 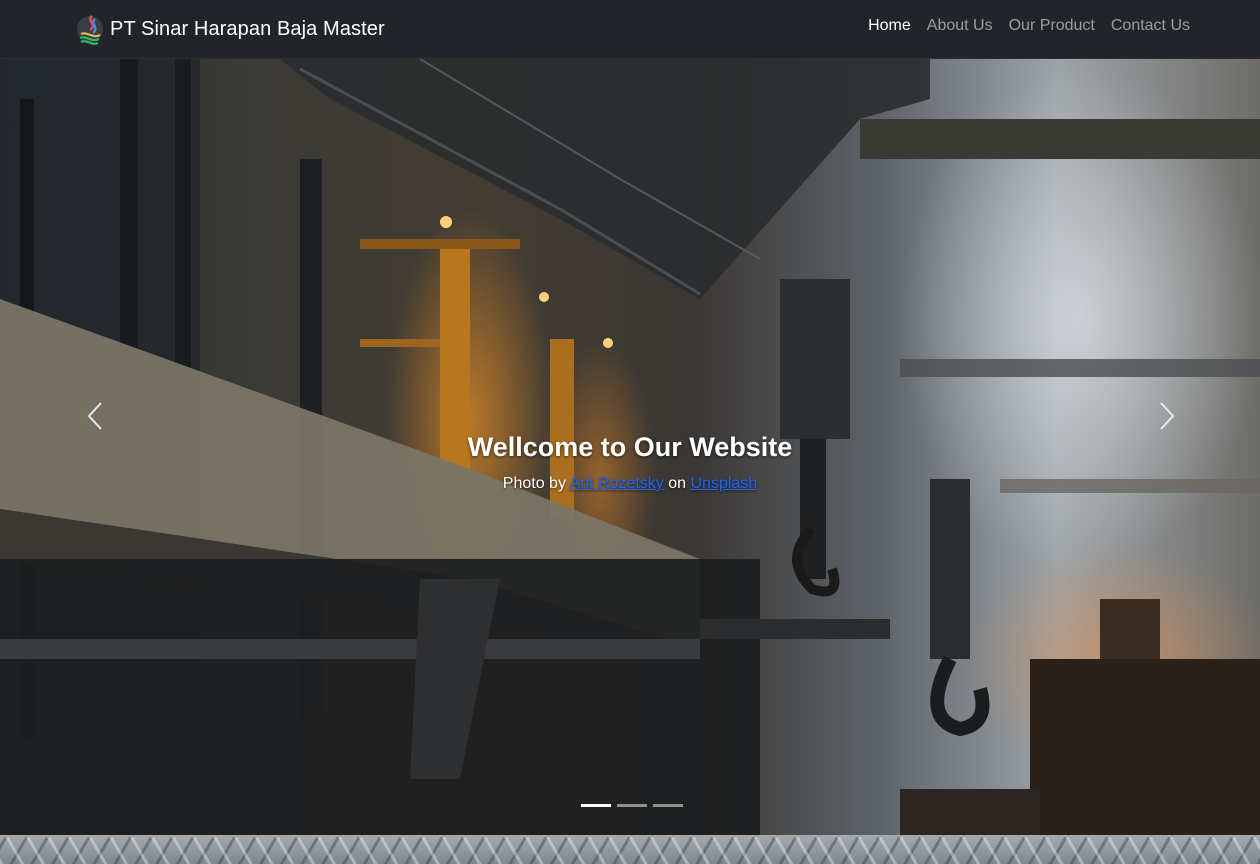 I want to click on photo-credit: Photo by Ant Rozetsky on Unsplash, so click(x=630, y=484).